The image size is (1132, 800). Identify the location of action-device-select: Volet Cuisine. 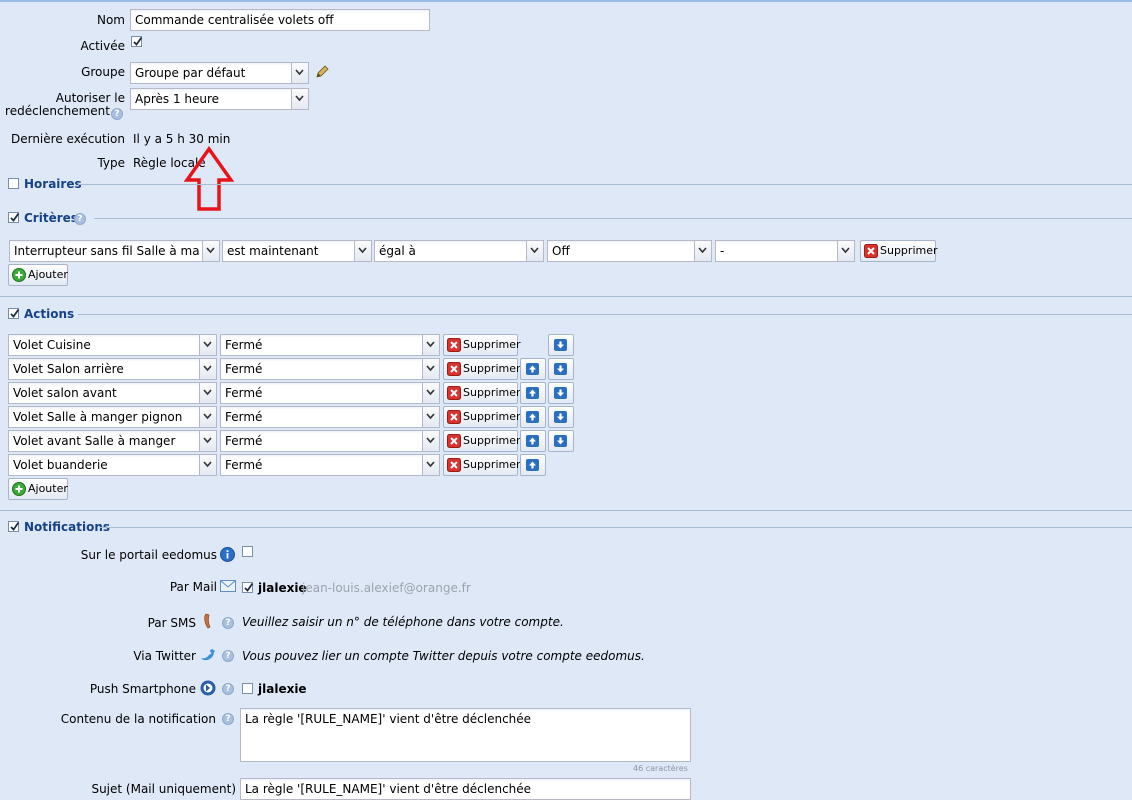
(112, 345).